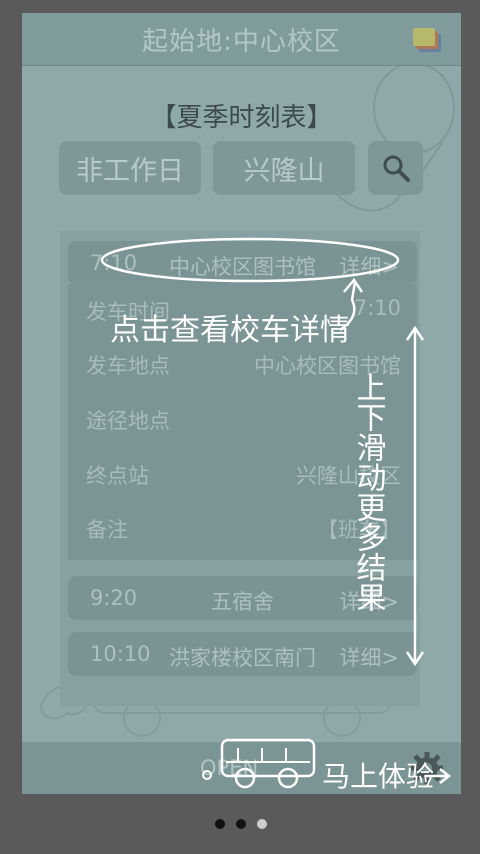 The image size is (480, 854). I want to click on detail-remark: 备注 【班车】, so click(243, 529).